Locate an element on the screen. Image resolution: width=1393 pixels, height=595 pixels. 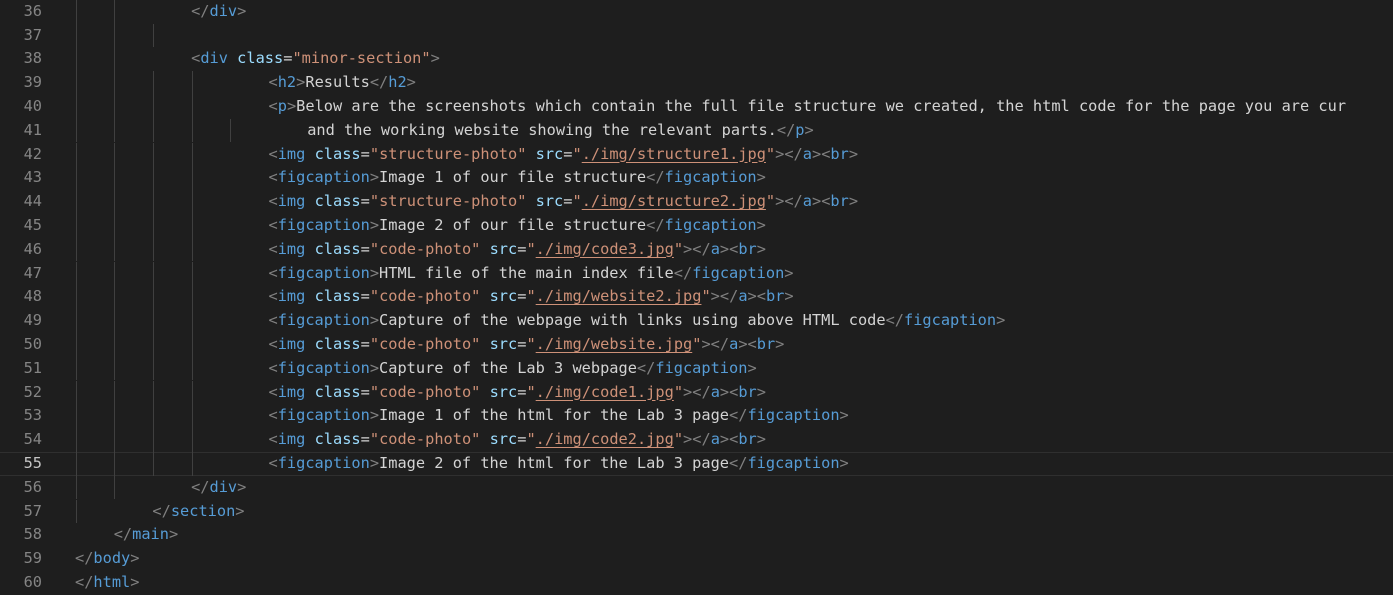
code-line: 36 </div> is located at coordinates (696, 12).